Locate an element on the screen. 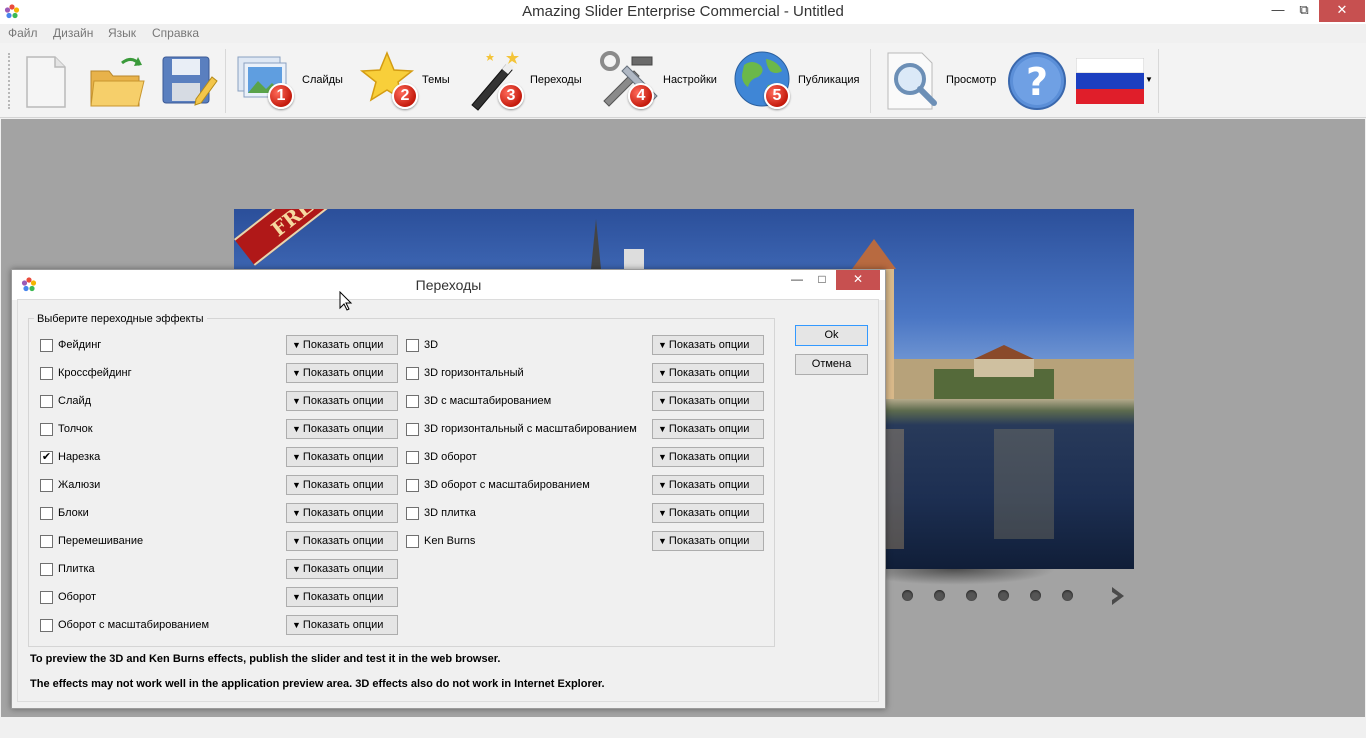 This screenshot has width=1366, height=738. menu-file: Файл is located at coordinates (23, 33).